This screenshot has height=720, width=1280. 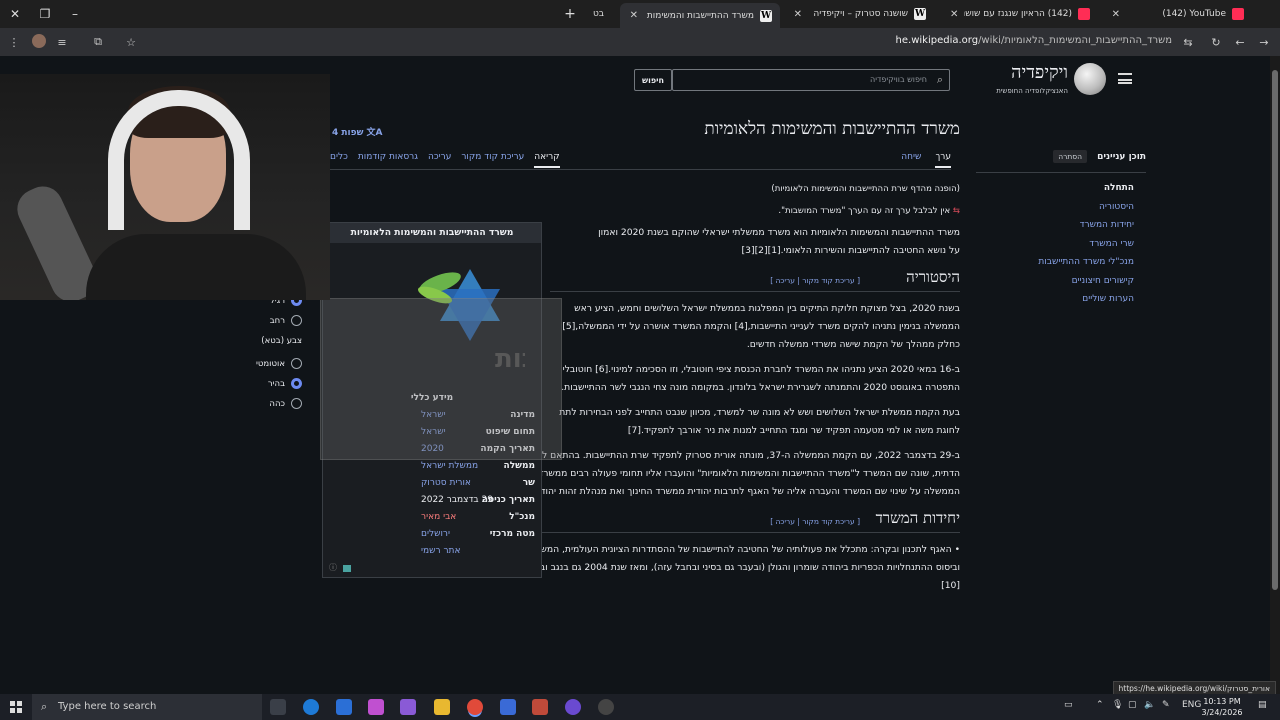 I want to click on tab-article: ערך, so click(x=943, y=160).